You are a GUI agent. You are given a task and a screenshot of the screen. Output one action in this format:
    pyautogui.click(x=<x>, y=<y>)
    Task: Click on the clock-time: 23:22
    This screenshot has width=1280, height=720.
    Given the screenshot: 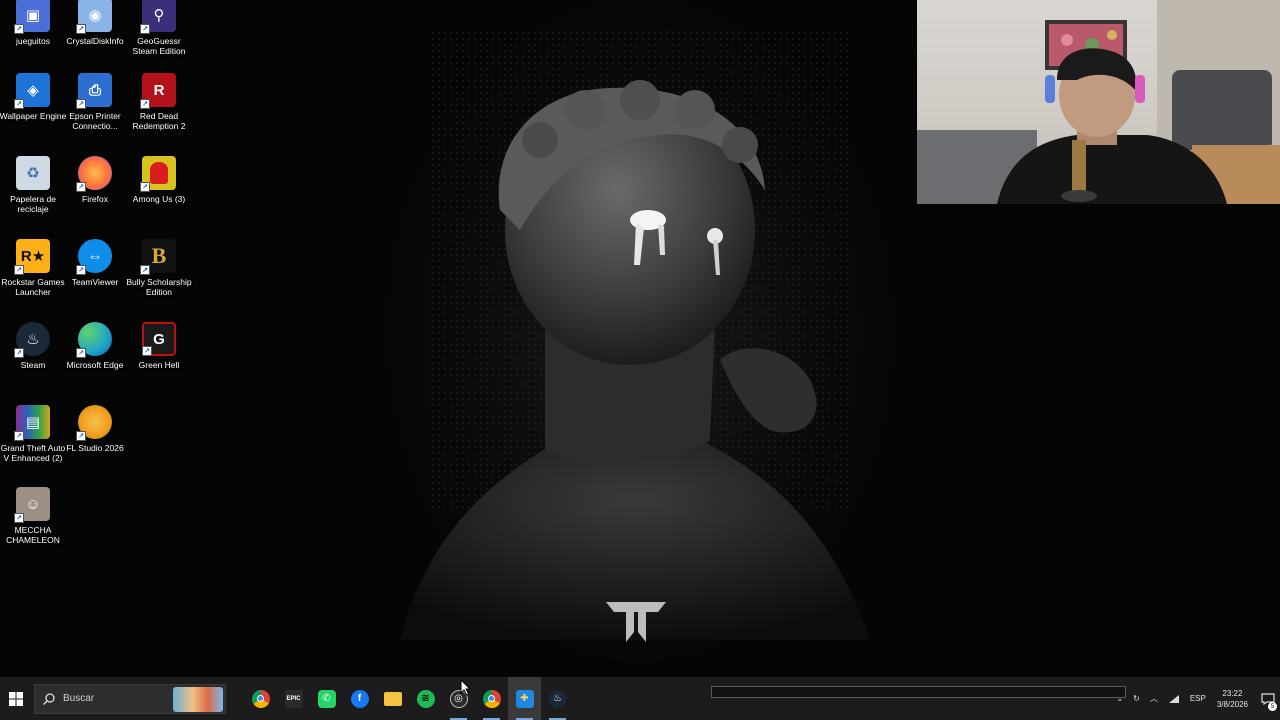 What is the action you would take?
    pyautogui.click(x=1232, y=693)
    